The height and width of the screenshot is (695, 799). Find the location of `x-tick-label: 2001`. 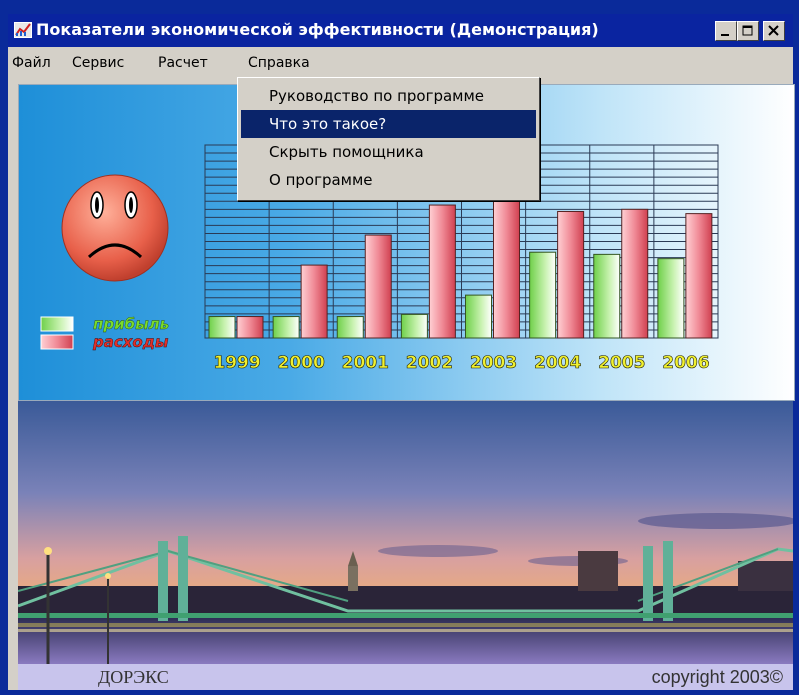

x-tick-label: 2001 is located at coordinates (365, 363).